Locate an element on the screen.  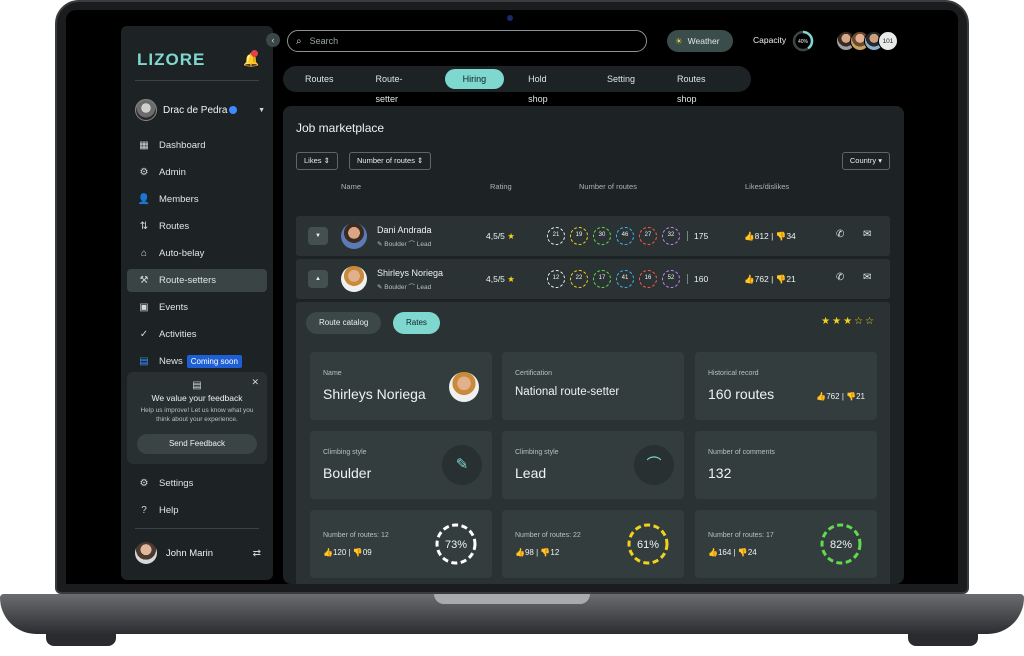
online-users: 101 is located at coordinates (867, 41).